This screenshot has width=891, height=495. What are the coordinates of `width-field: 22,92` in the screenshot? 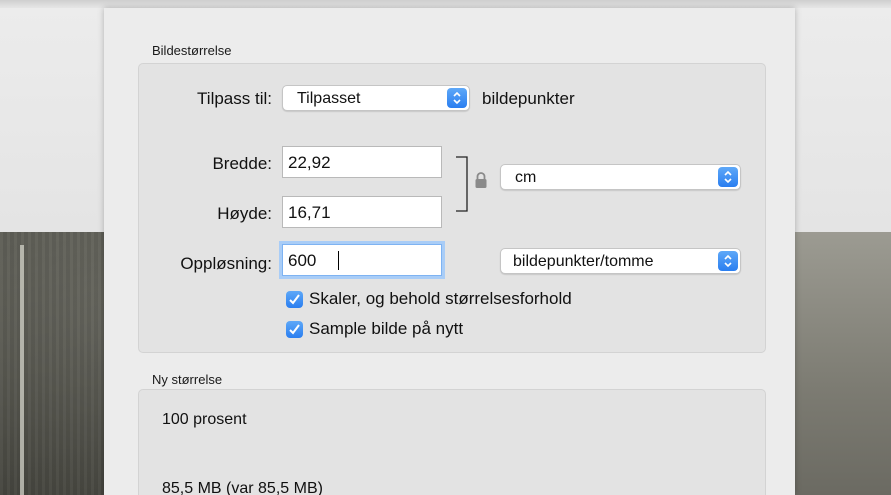 It's located at (362, 162).